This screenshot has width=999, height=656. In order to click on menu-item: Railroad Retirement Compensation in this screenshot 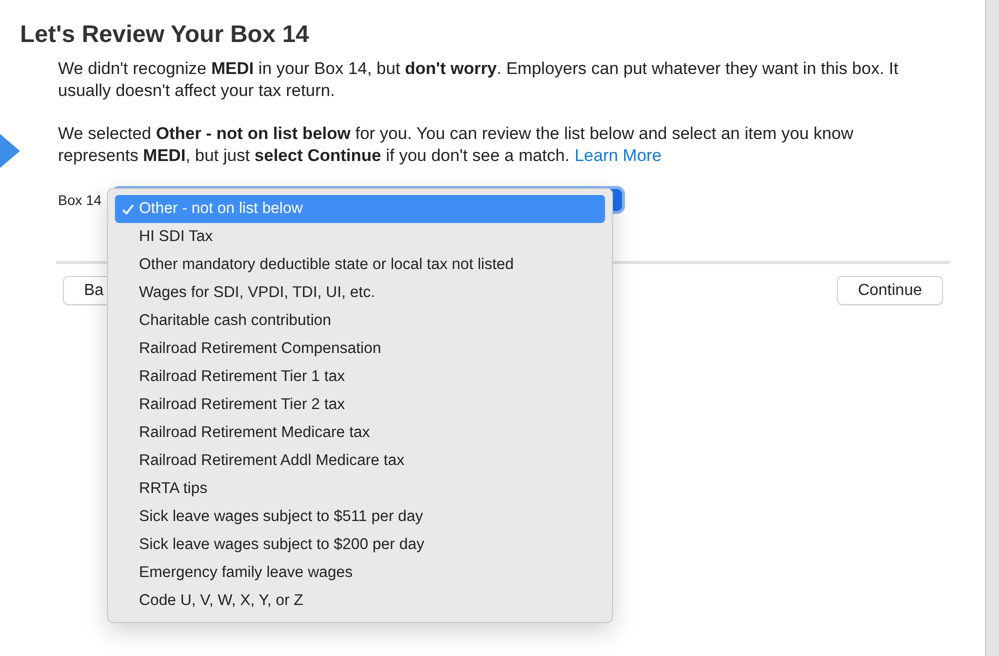, I will do `click(360, 349)`.